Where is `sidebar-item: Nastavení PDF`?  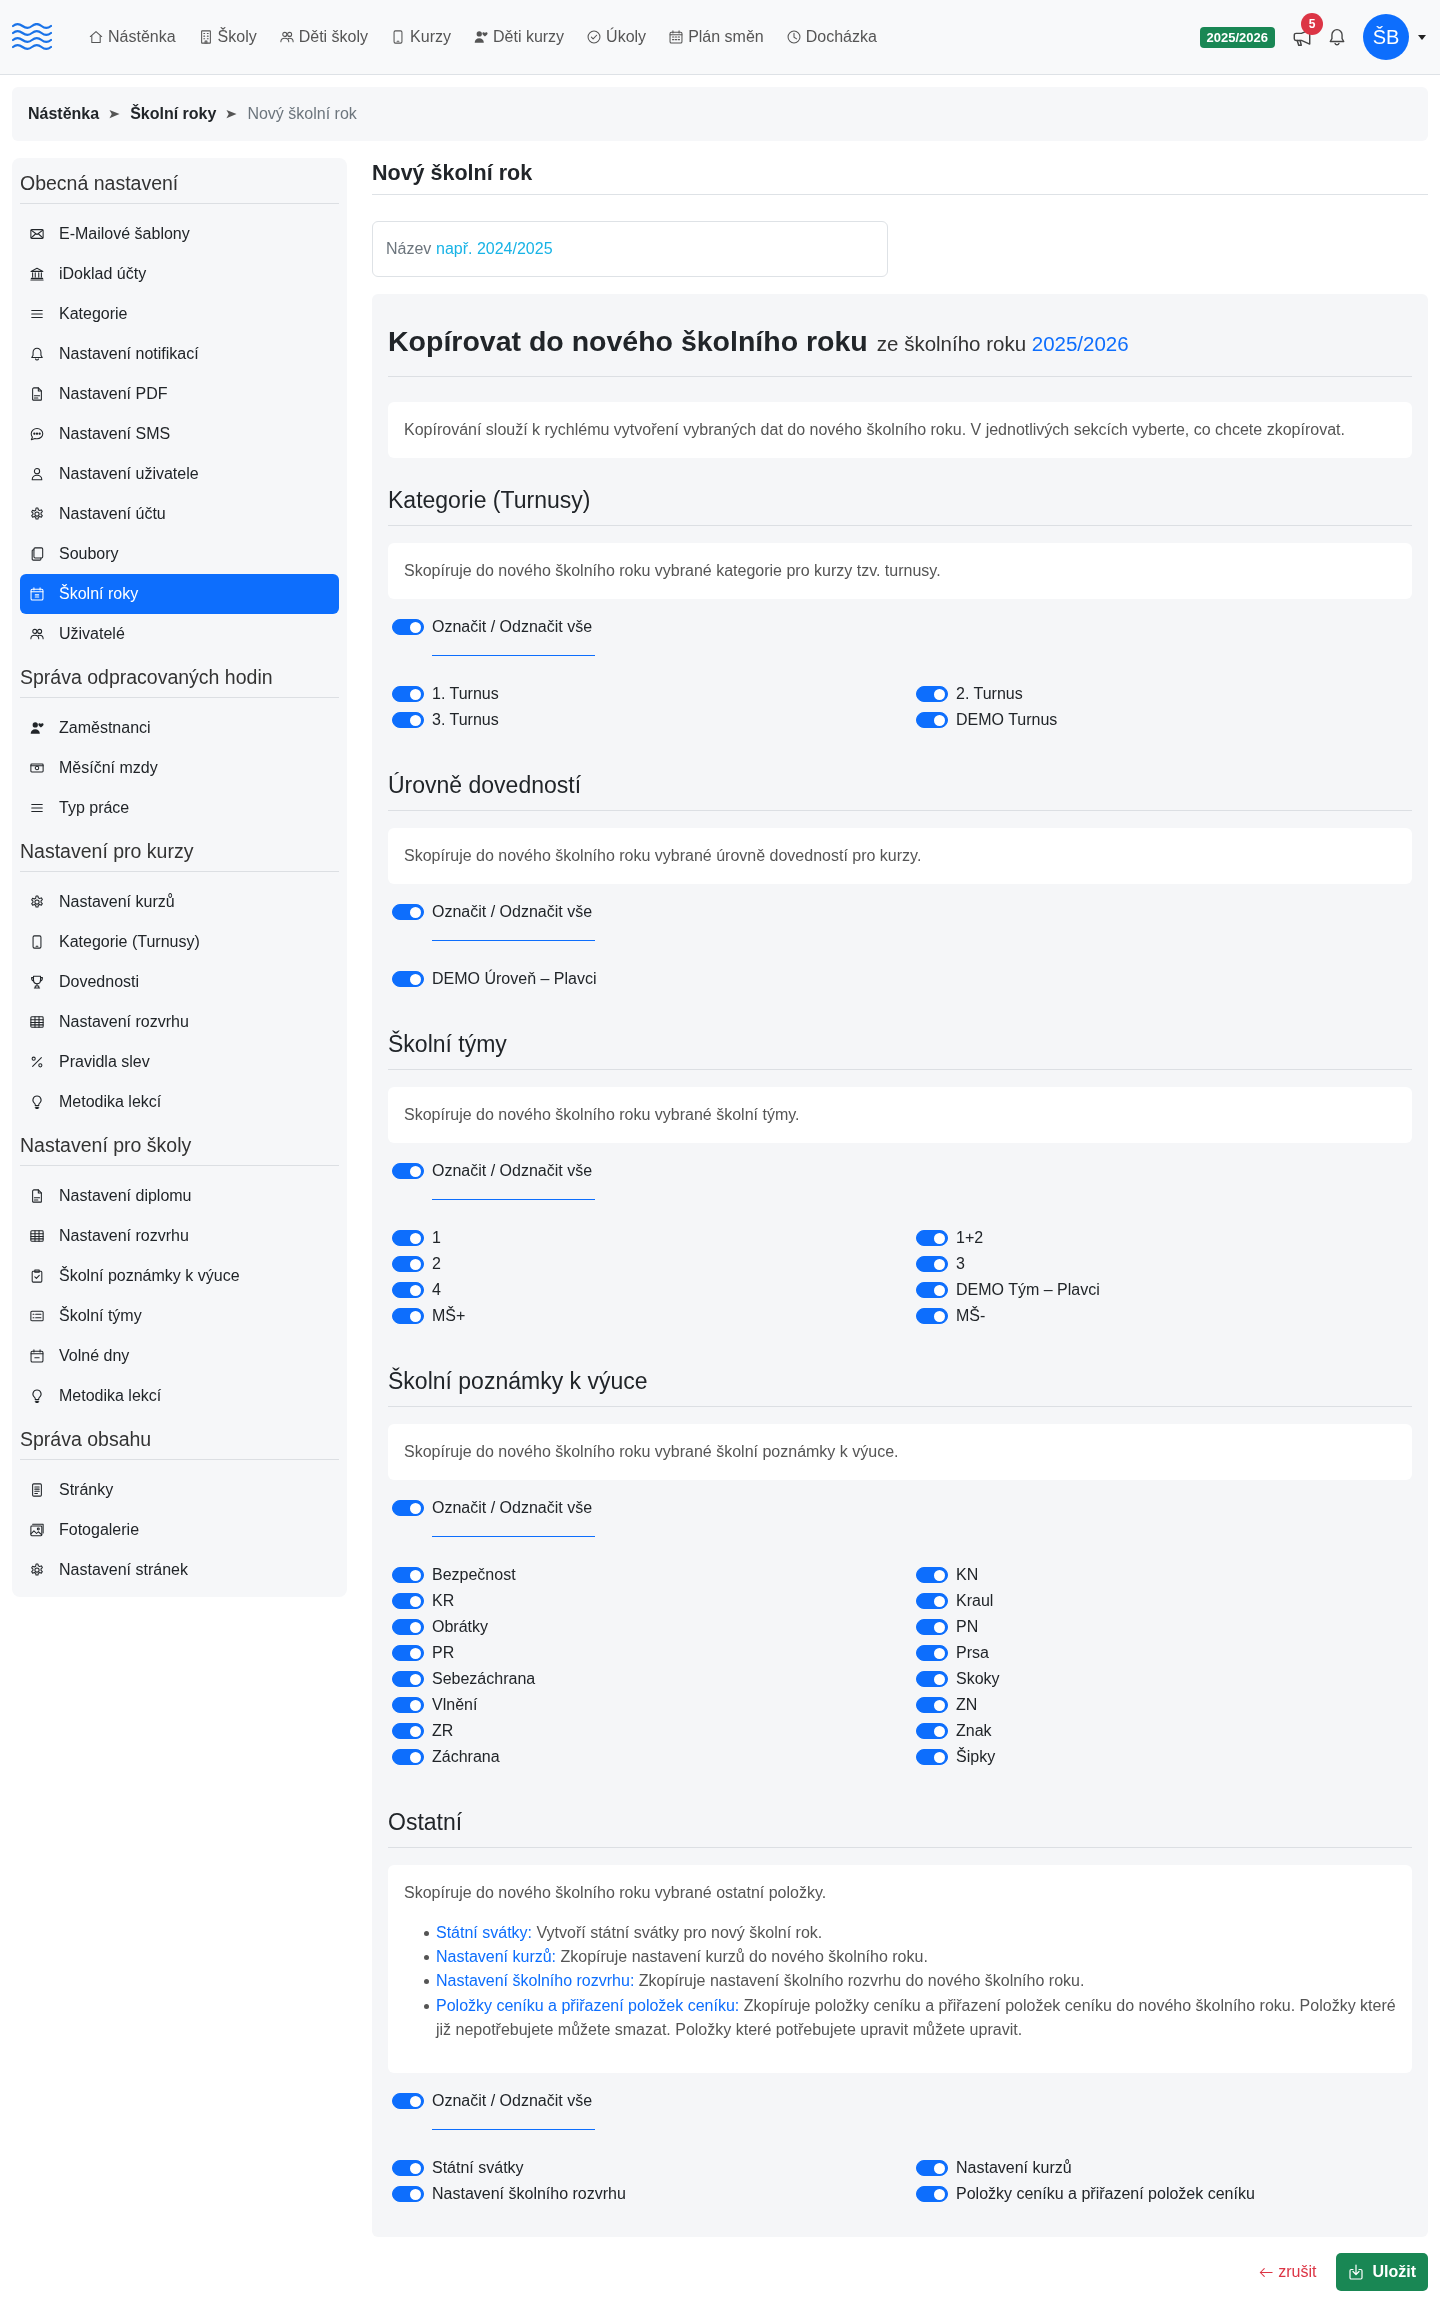 sidebar-item: Nastavení PDF is located at coordinates (179, 394).